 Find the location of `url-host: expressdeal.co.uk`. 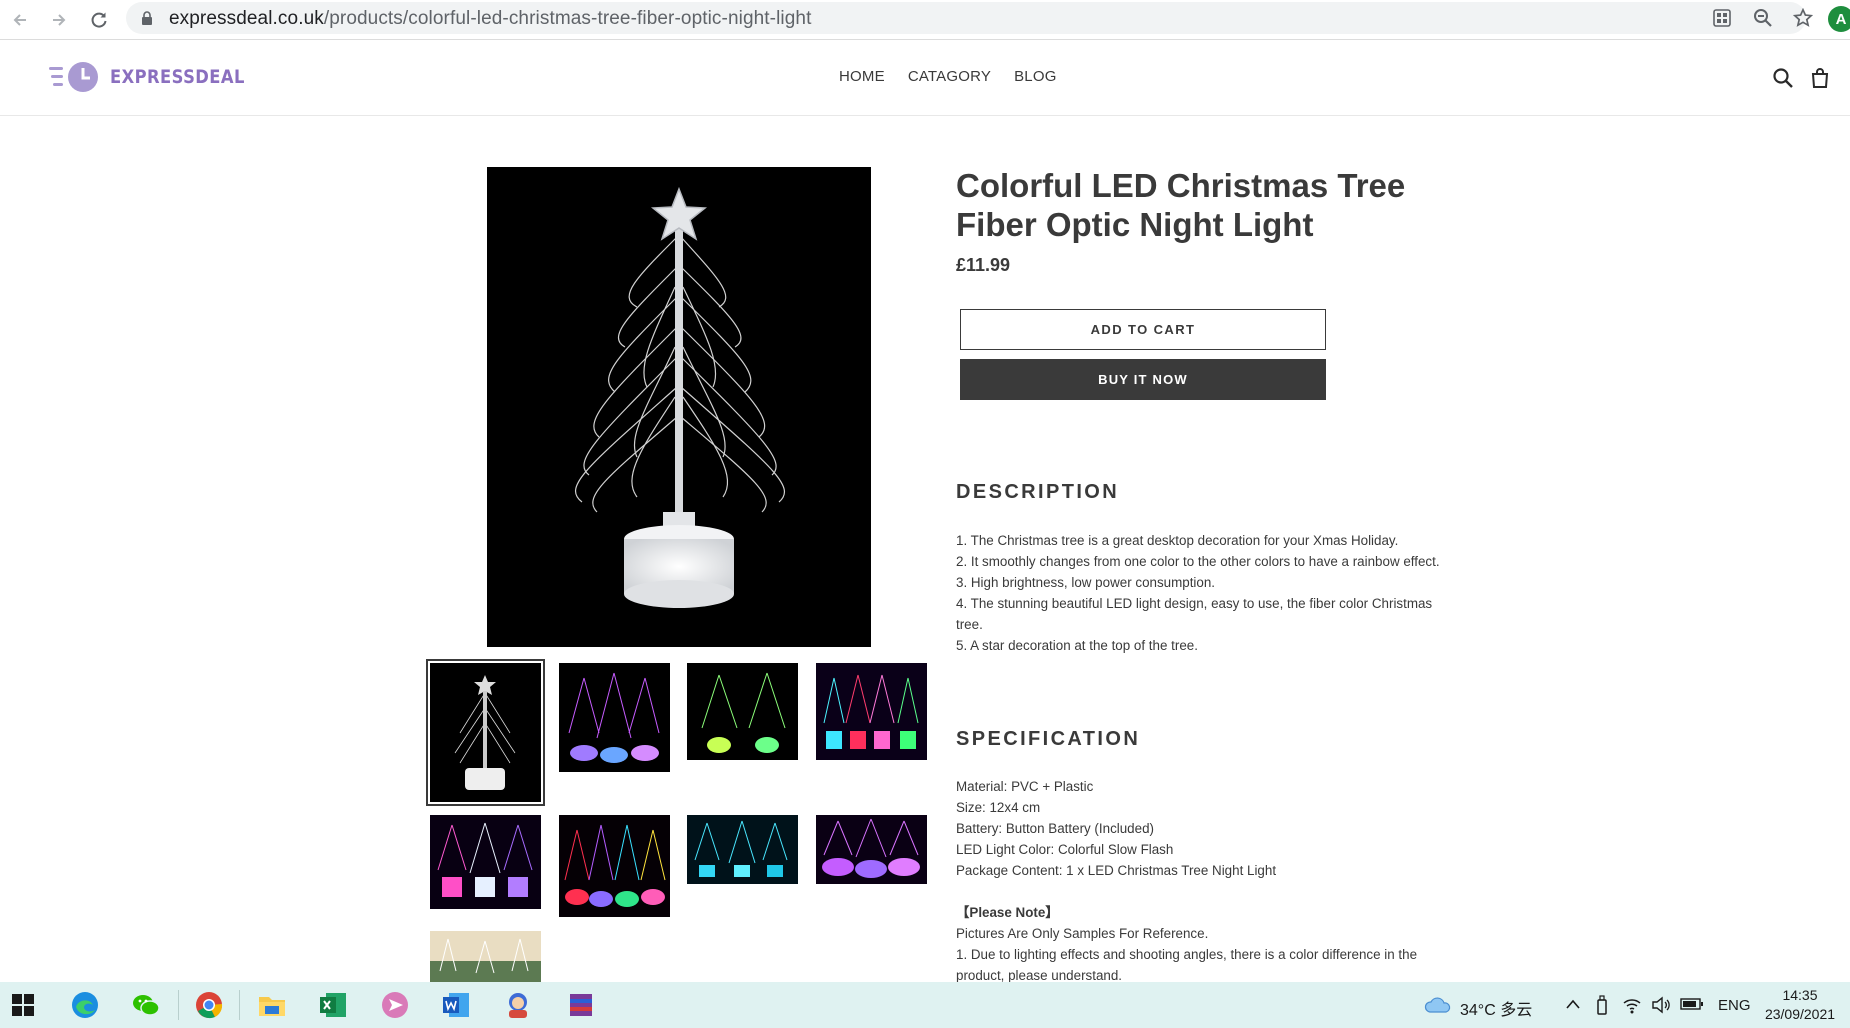

url-host: expressdeal.co.uk is located at coordinates (246, 18).